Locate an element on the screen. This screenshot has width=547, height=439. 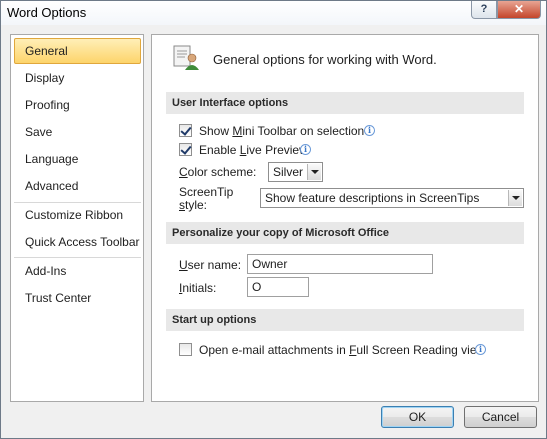
sidebar-item-advanced: Advanced is located at coordinates (77, 186).